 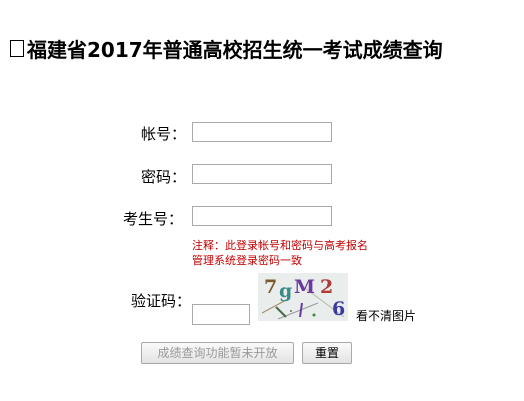 What do you see at coordinates (327, 353) in the screenshot?
I see `reset-button: 重置` at bounding box center [327, 353].